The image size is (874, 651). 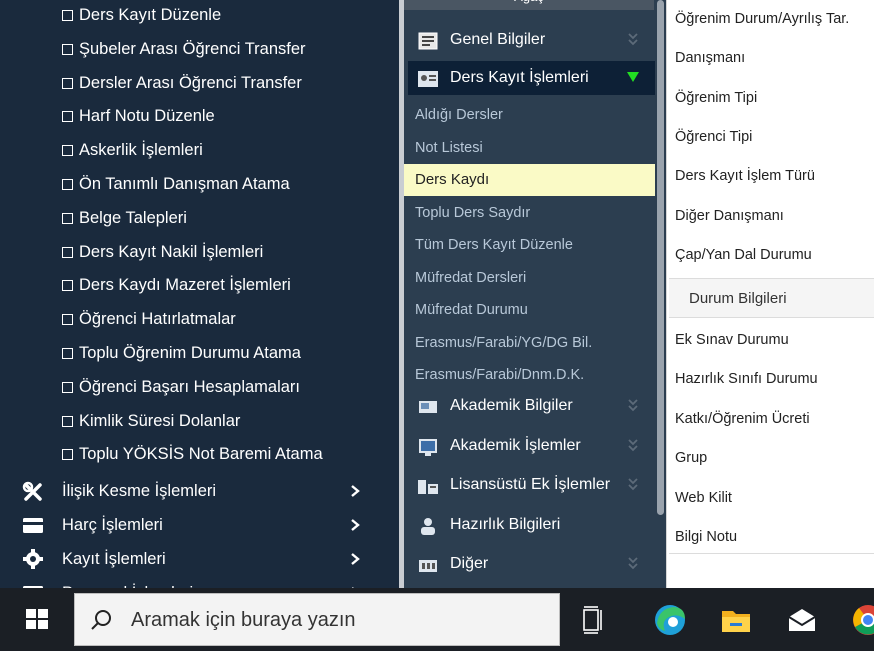 I want to click on main-menu-item: Harç İşlemleri, so click(x=197, y=525).